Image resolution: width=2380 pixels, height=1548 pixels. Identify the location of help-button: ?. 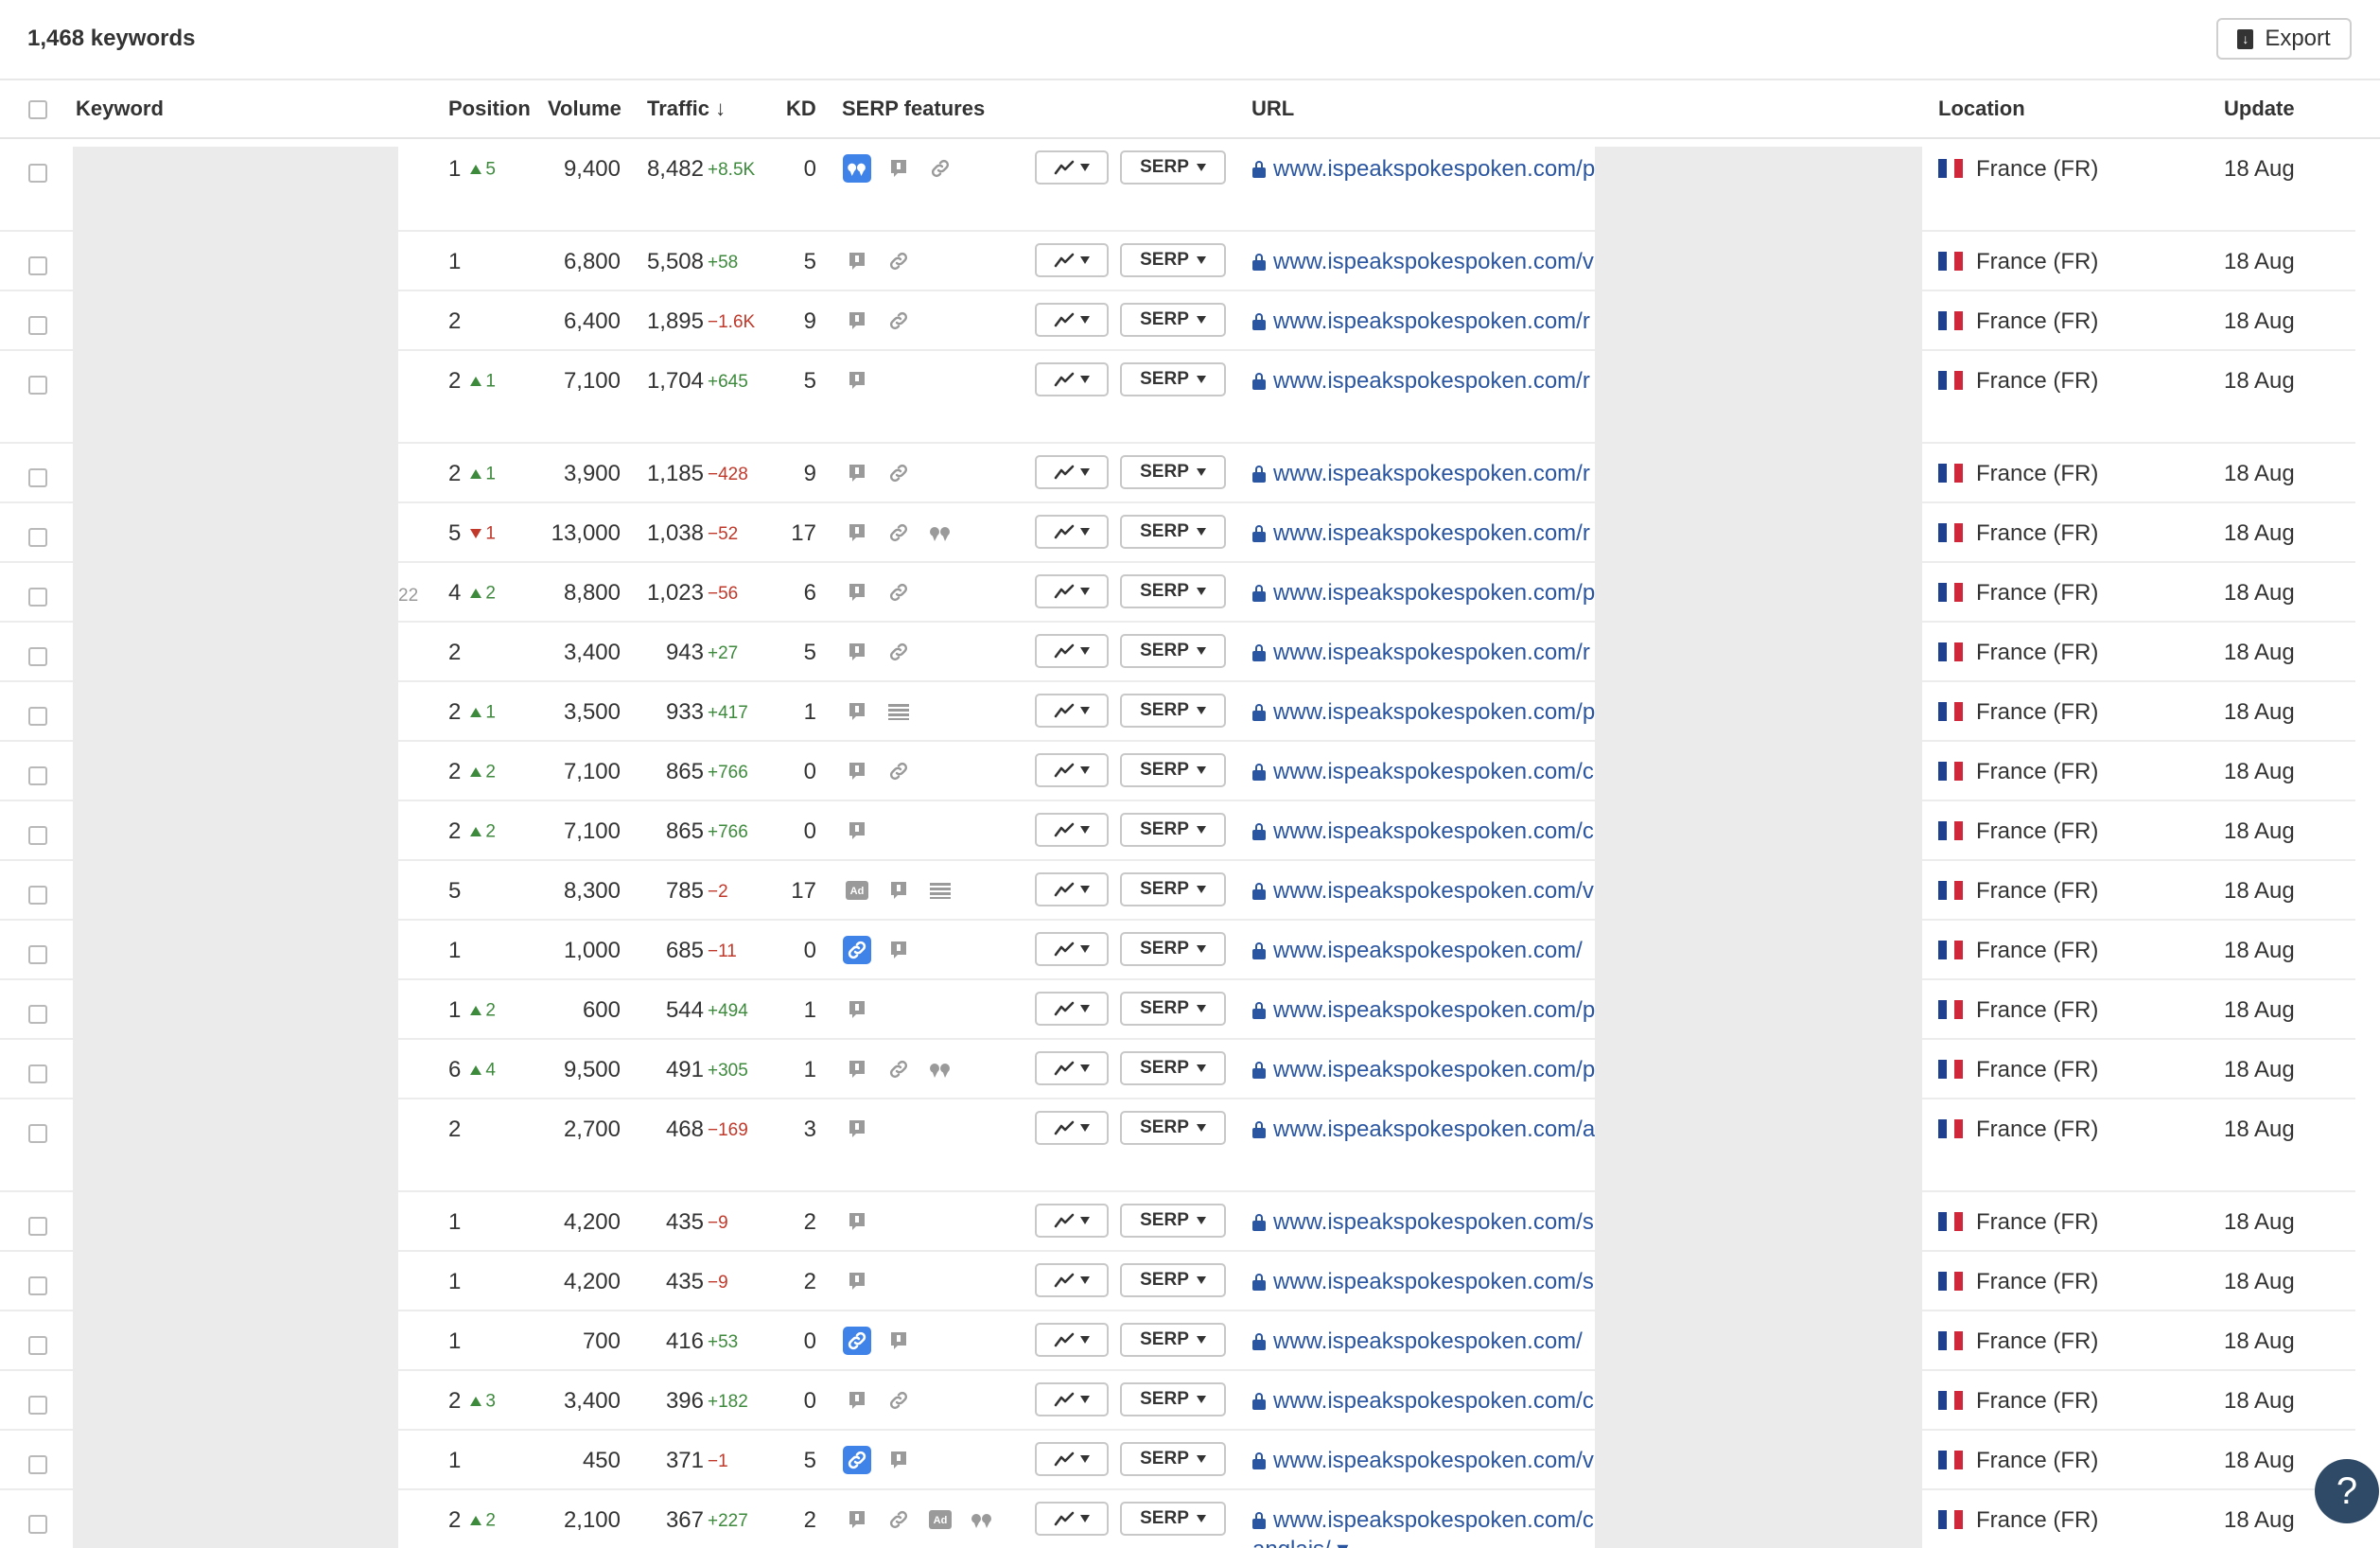
(2347, 1491).